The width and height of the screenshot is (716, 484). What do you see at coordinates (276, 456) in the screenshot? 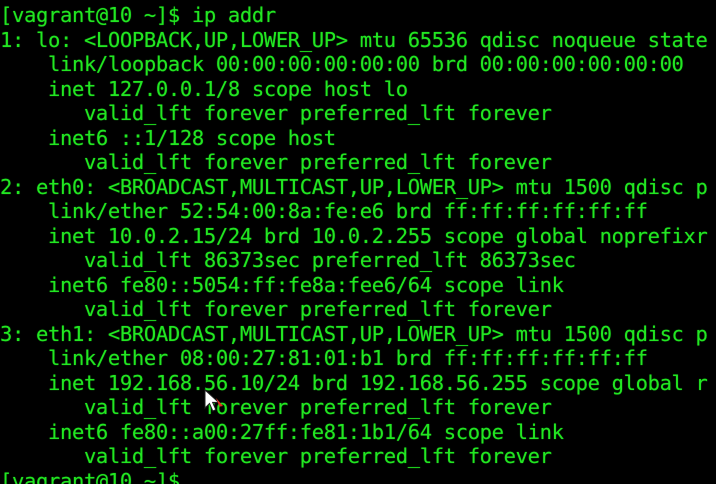
I see `output-line-eth1-inet6-lft: valid_lft forever preferred_lft forever` at bounding box center [276, 456].